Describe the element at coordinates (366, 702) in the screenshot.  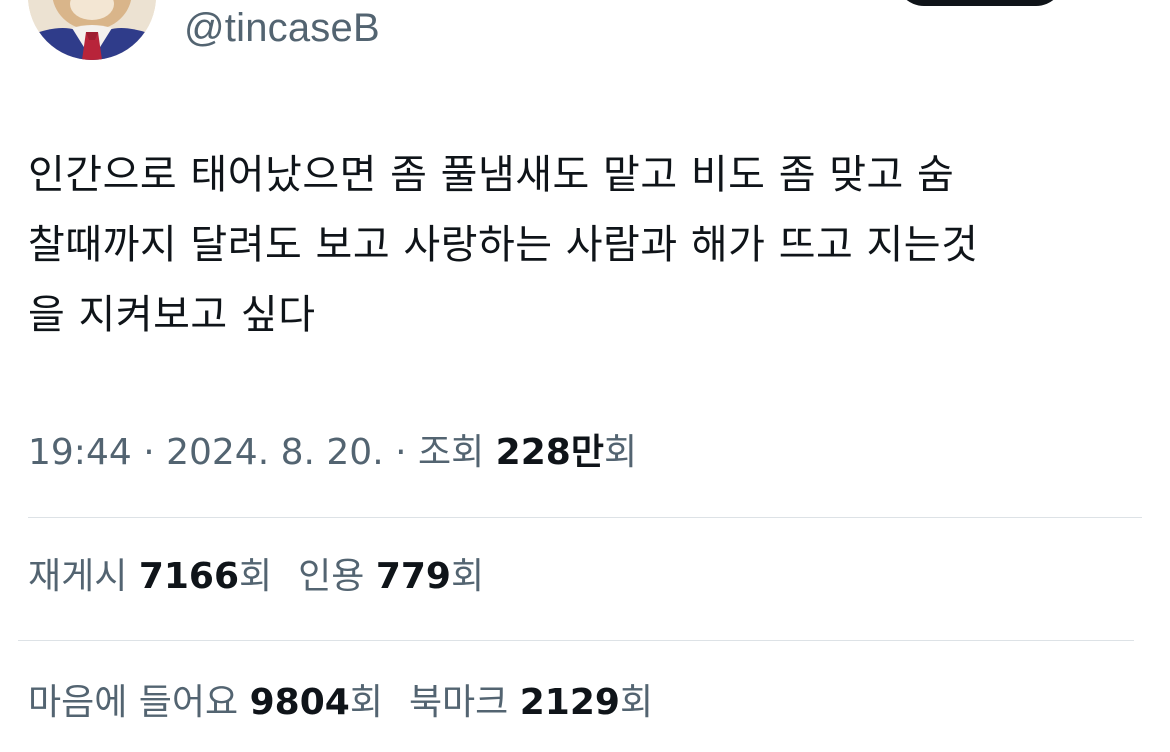
I see `likes-unit: 회` at that location.